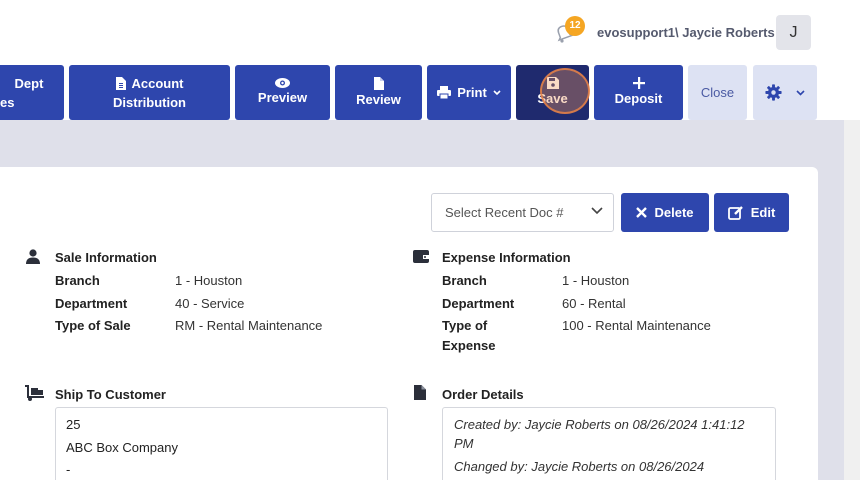 The height and width of the screenshot is (480, 860). What do you see at coordinates (483, 394) in the screenshot?
I see `order-details-title: Order Details` at bounding box center [483, 394].